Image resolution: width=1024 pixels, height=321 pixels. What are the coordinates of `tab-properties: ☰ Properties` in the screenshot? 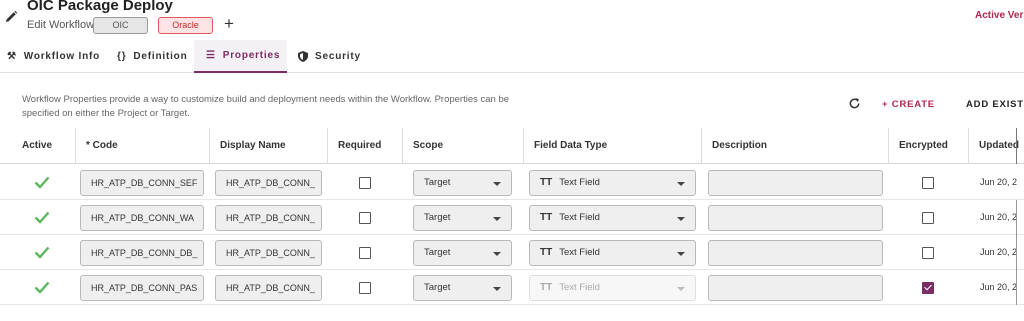 It's located at (240, 56).